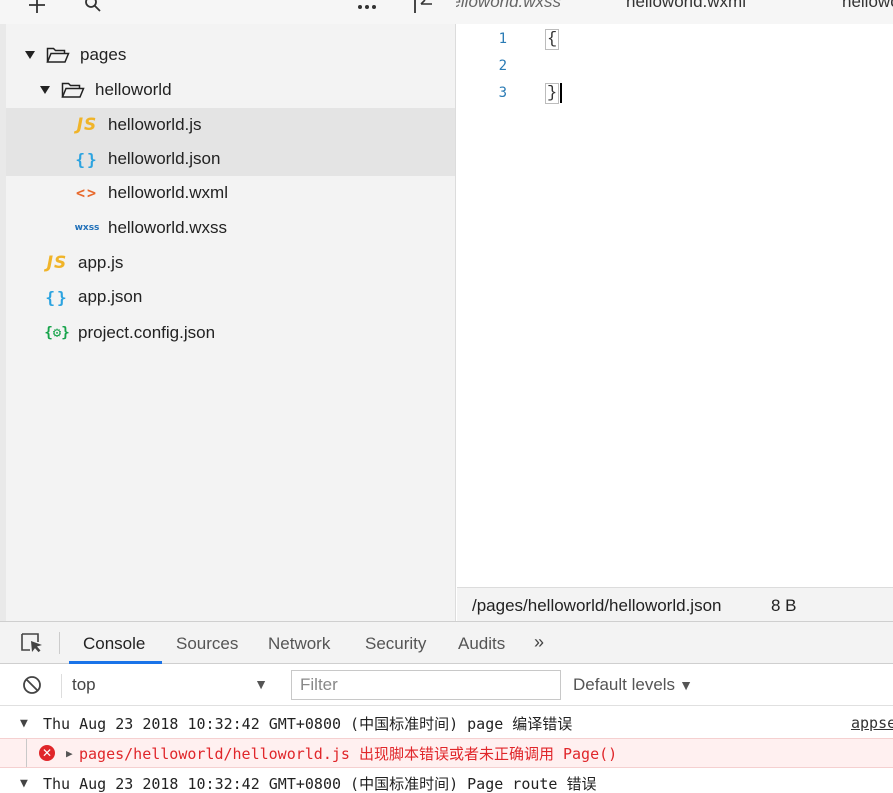 The image size is (893, 793). What do you see at coordinates (481, 644) in the screenshot?
I see `tab-audits: Audits` at bounding box center [481, 644].